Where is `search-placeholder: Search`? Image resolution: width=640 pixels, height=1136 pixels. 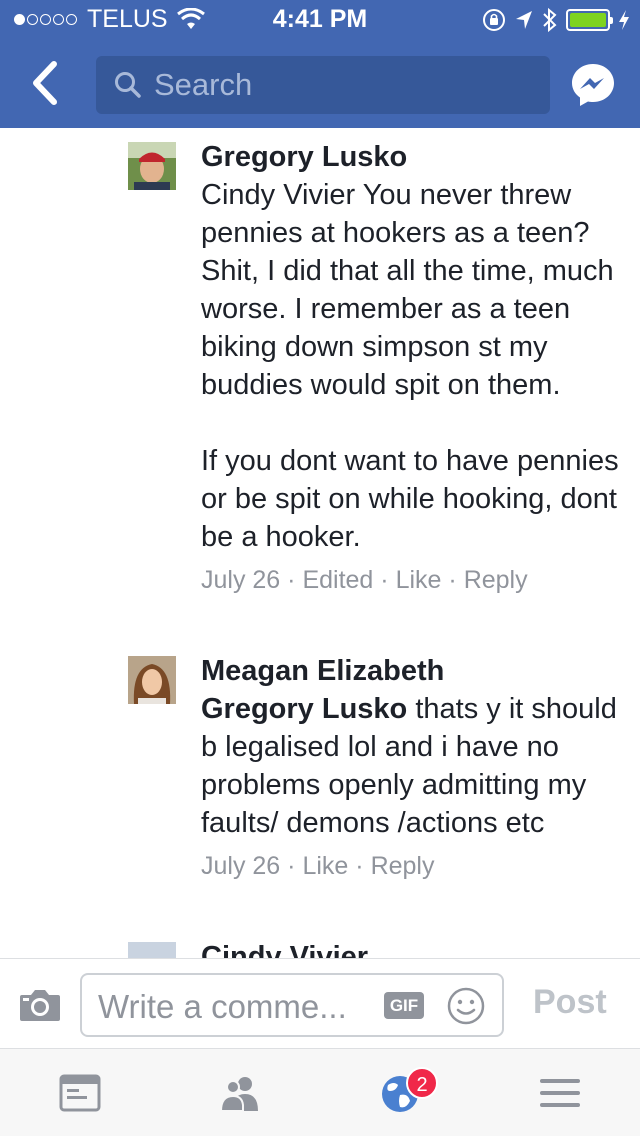 search-placeholder: Search is located at coordinates (203, 84).